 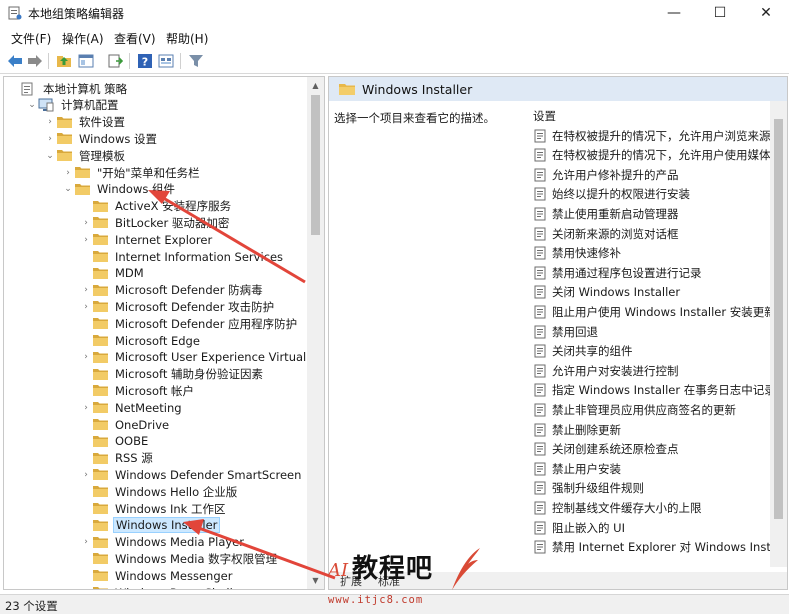 What do you see at coordinates (156, 206) in the screenshot?
I see `tree-item: ActiveX 安装程序服务` at bounding box center [156, 206].